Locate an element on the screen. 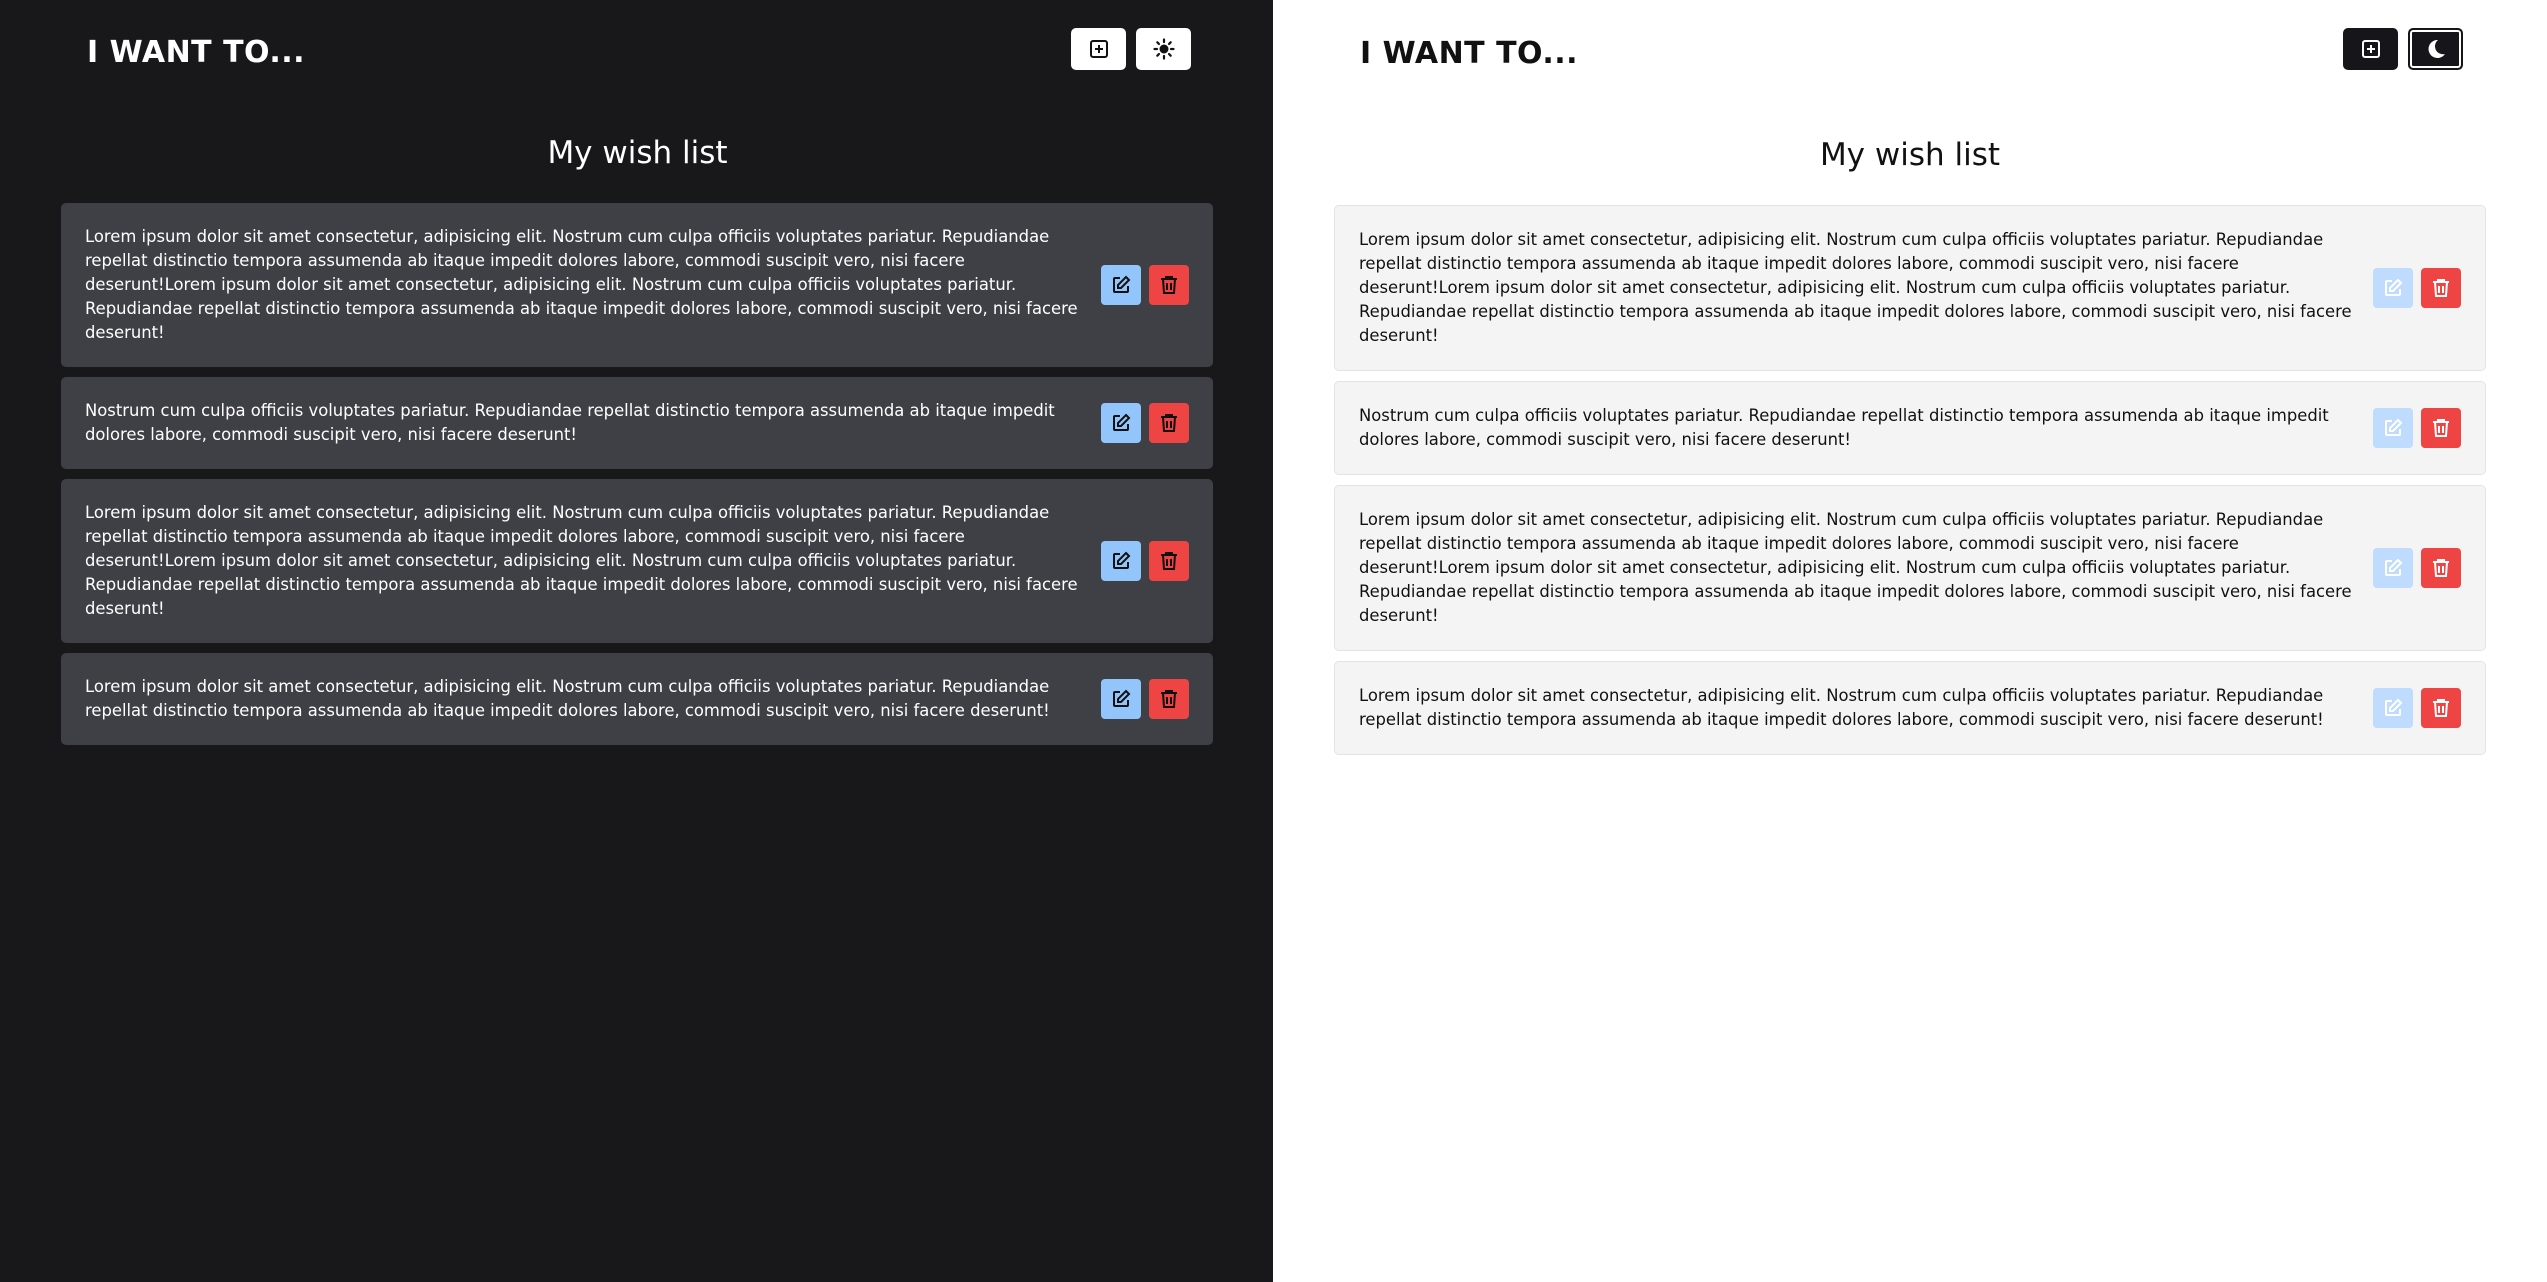  moon-icon is located at coordinates (2436, 48).